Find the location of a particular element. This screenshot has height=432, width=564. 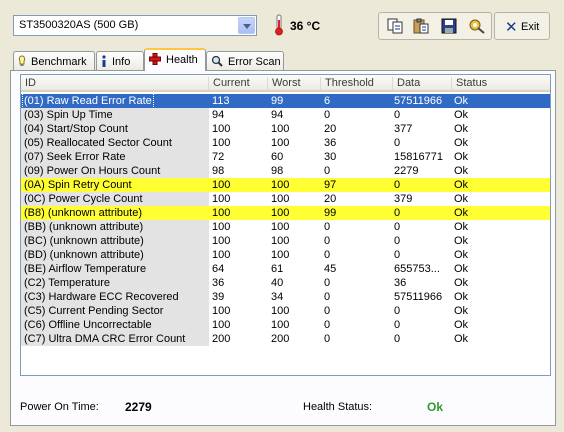

table-row: (BC) (unknown attribute) 100 100 0 0 Ok is located at coordinates (285, 241).